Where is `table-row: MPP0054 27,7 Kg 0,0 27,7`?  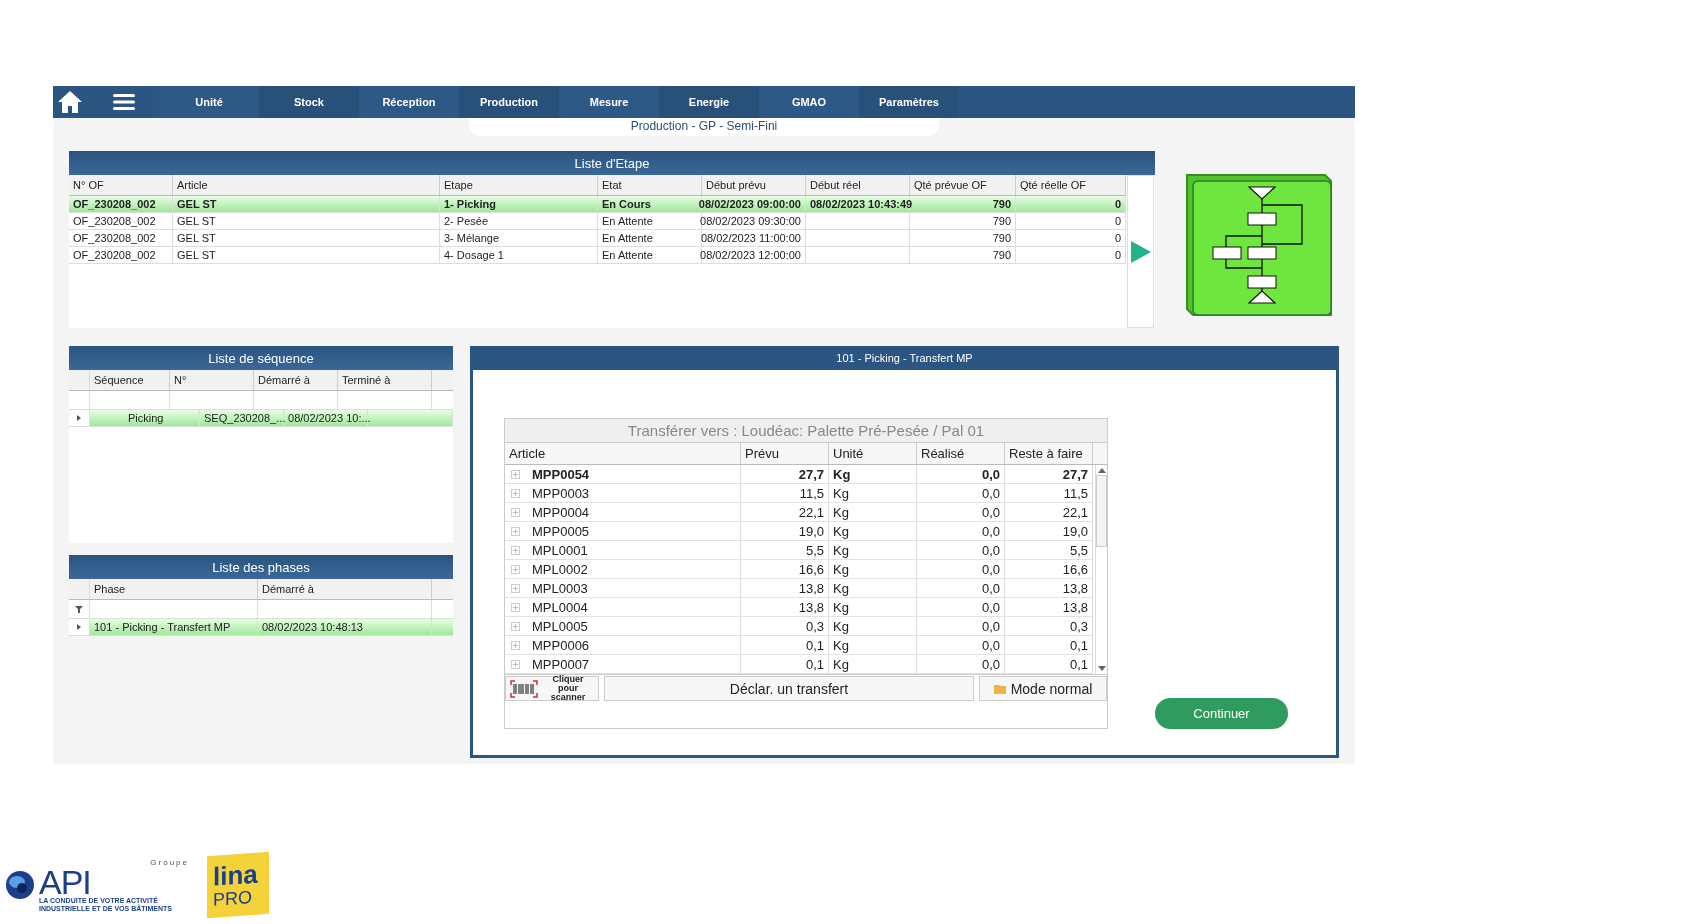
table-row: MPP0054 27,7 Kg 0,0 27,7 is located at coordinates (799, 474).